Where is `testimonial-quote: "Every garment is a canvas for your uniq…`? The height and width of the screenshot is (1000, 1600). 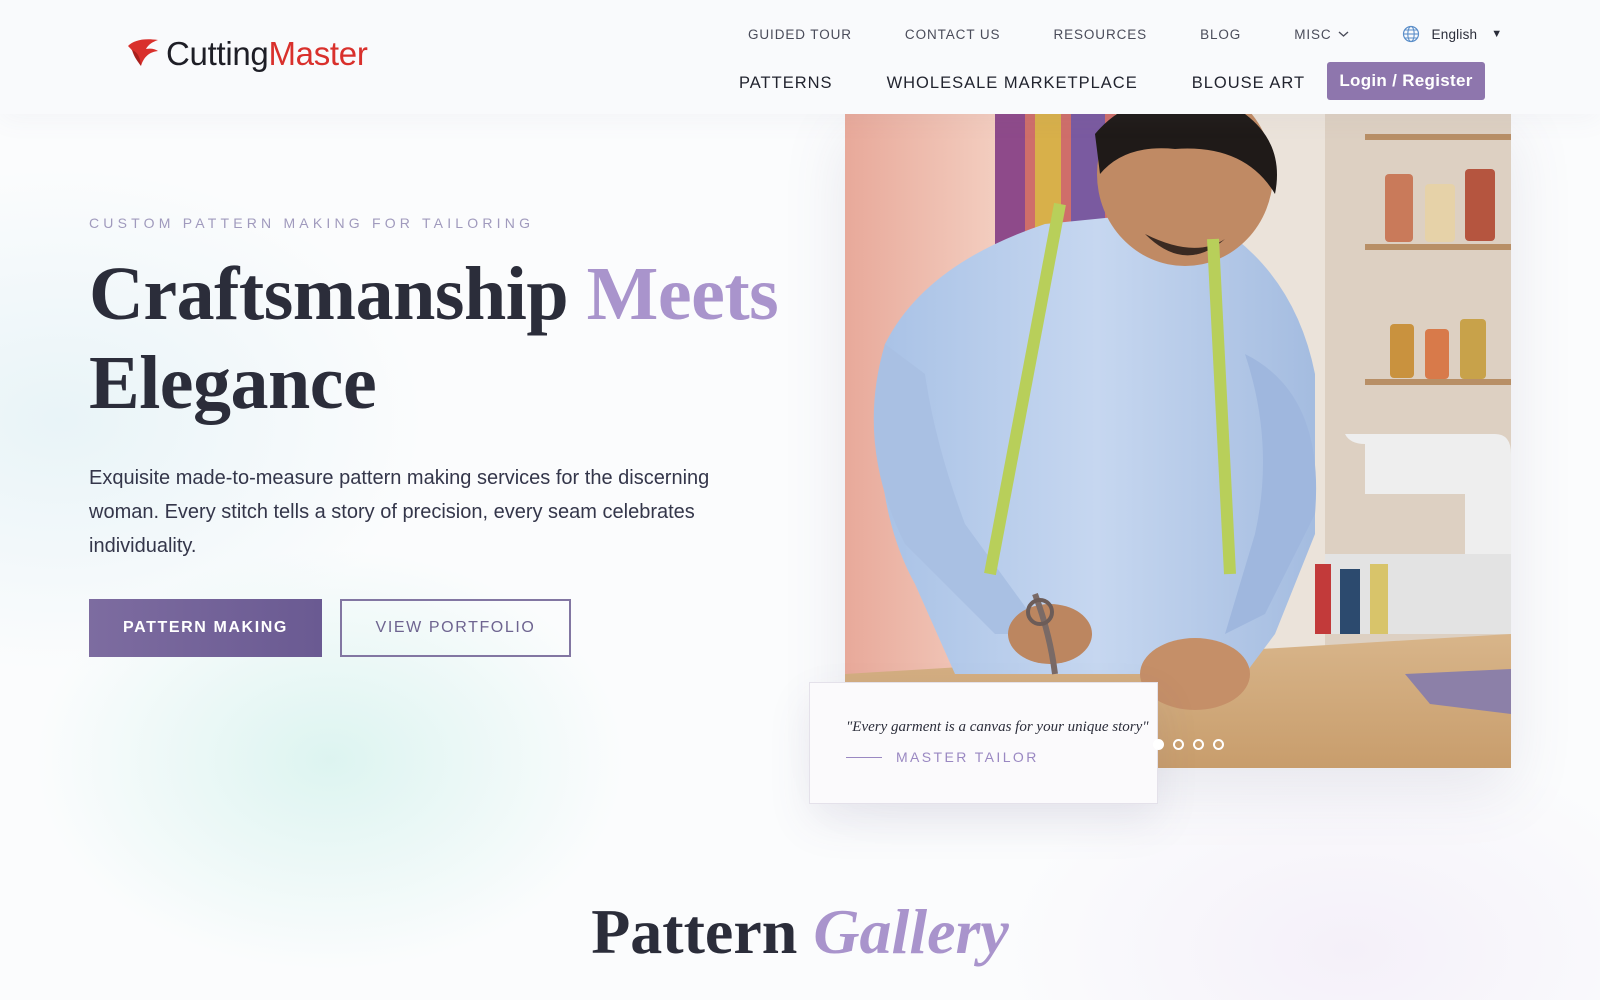
testimonial-quote: "Every garment is a canvas for your uniq… is located at coordinates (997, 727).